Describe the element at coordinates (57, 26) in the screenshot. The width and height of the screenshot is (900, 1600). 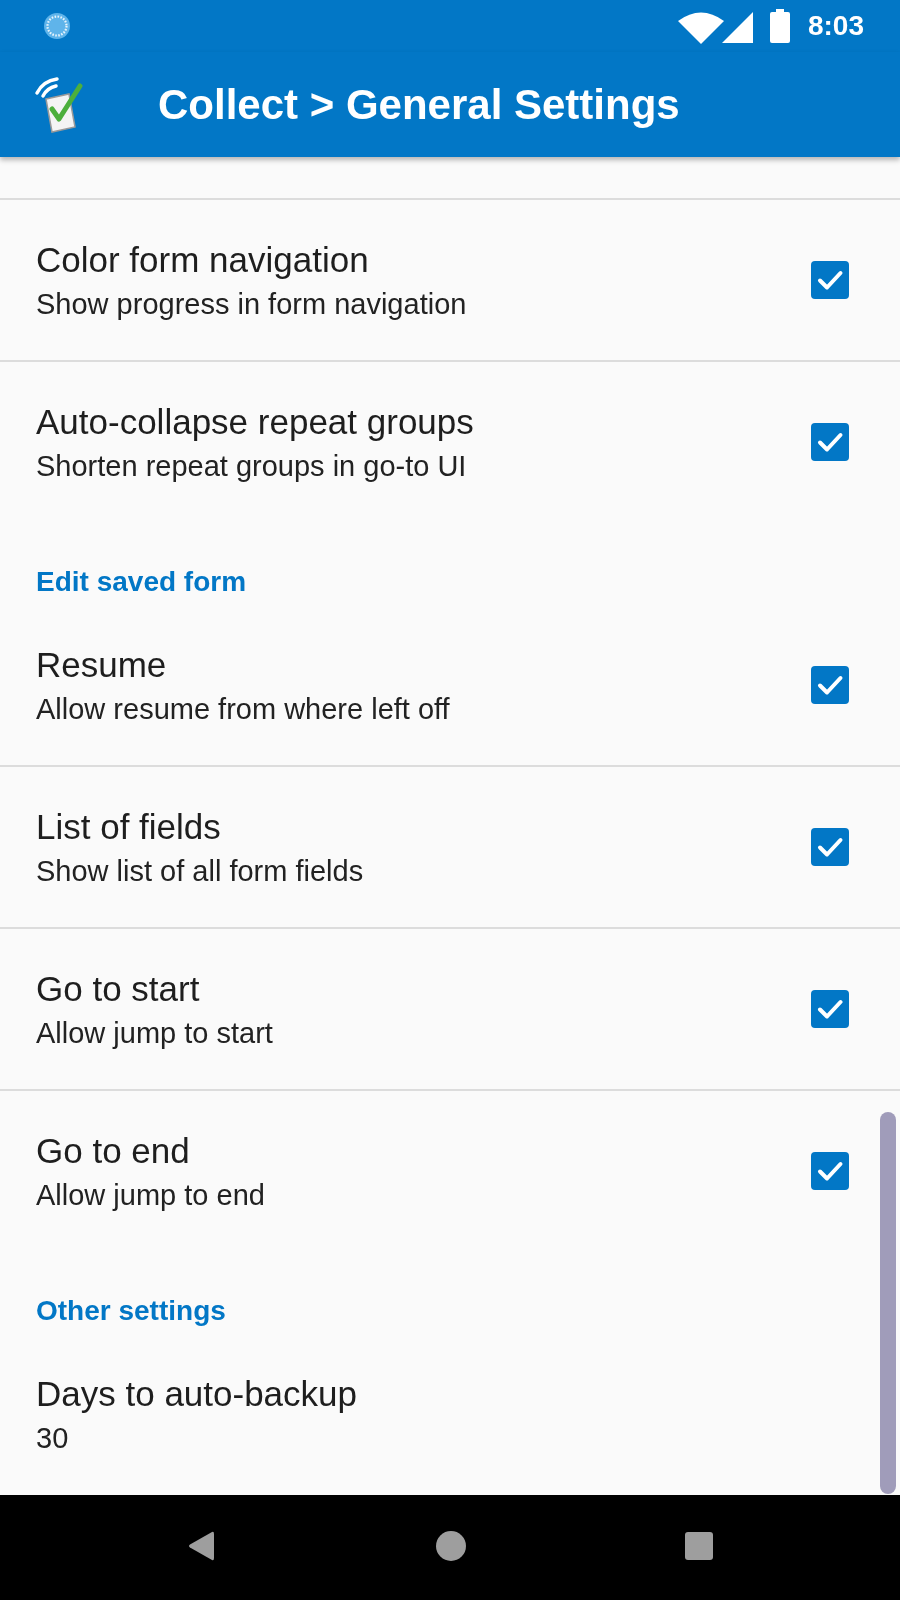
I see `dotted-circle-icon` at that location.